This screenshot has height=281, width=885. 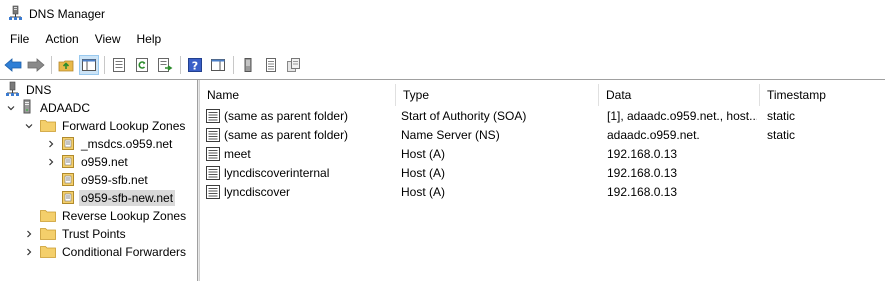 I want to click on tree-item-forward-lookup-zones: Forward Lookup Zones, so click(x=105, y=126).